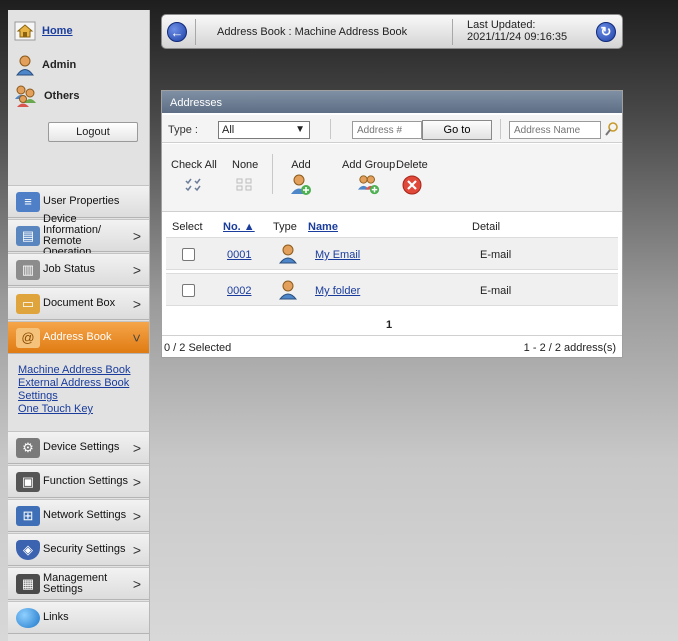  Describe the element at coordinates (187, 227) in the screenshot. I see `column-header-select: Select` at that location.